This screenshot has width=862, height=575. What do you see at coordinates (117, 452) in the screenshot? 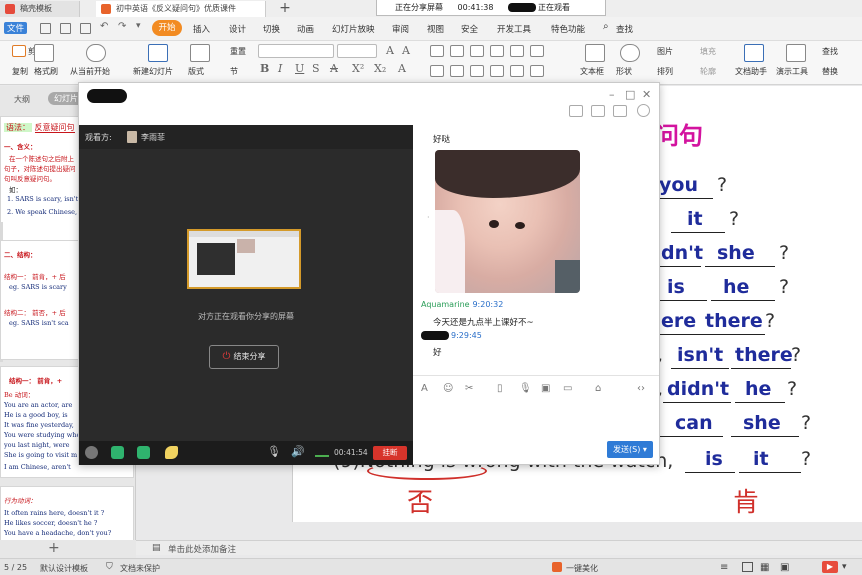
I see `app-icon-green` at bounding box center [117, 452].